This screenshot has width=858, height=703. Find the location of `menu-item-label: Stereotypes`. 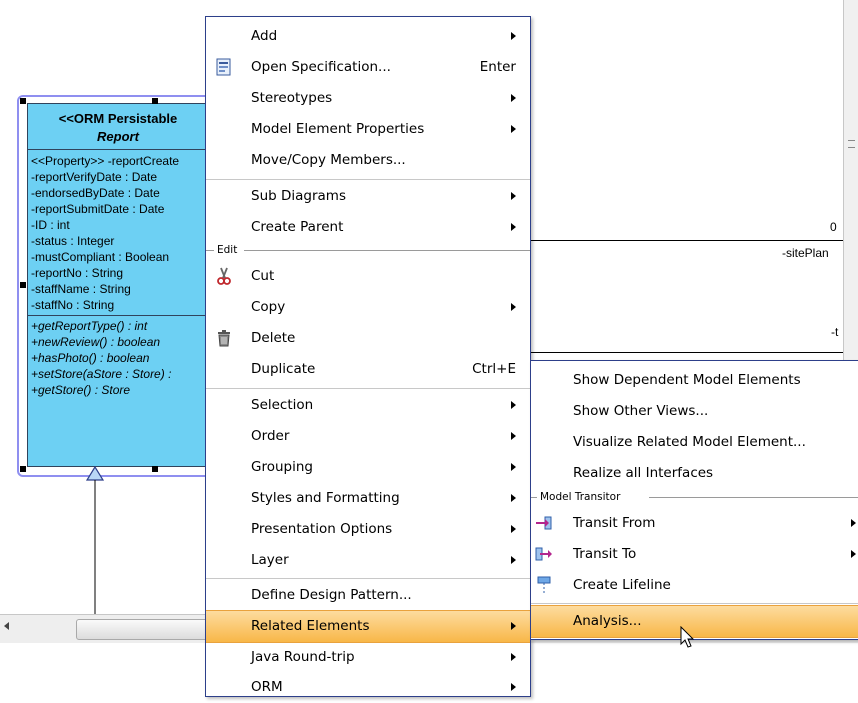

menu-item-label: Stereotypes is located at coordinates (292, 98).